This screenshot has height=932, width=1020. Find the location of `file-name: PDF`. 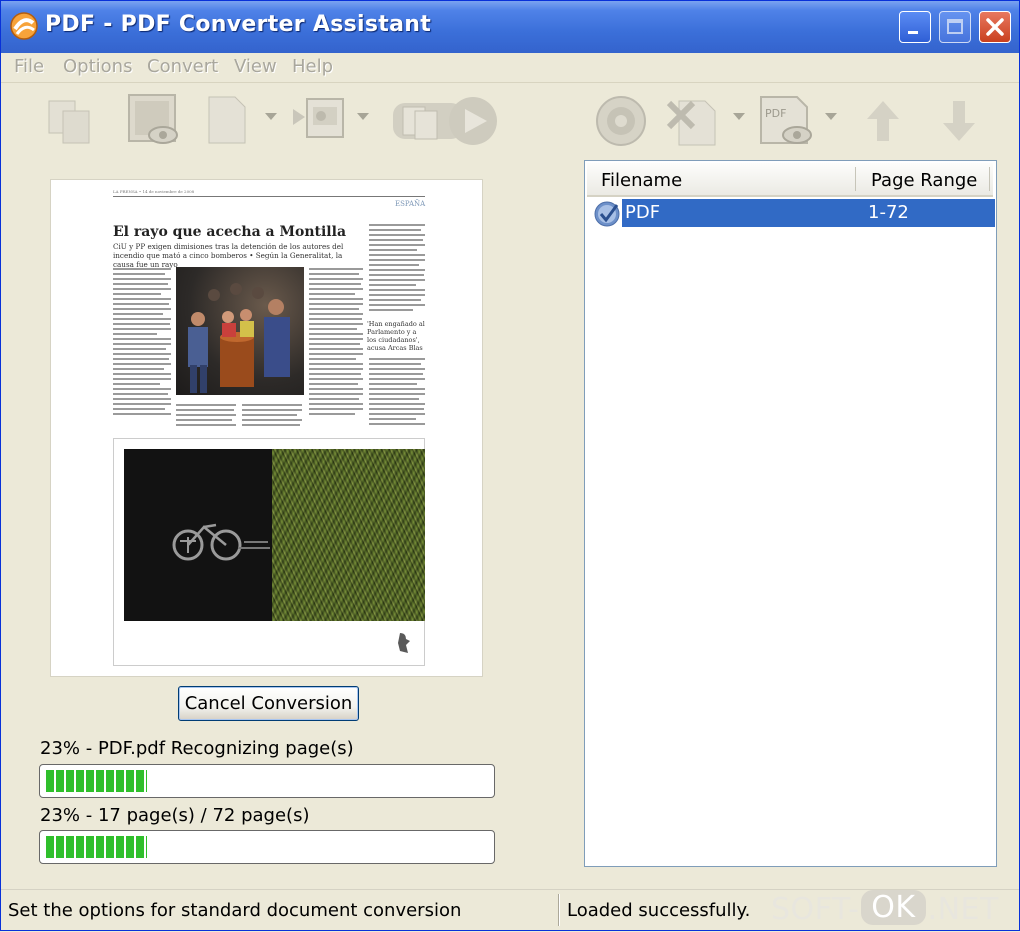

file-name: PDF is located at coordinates (643, 212).